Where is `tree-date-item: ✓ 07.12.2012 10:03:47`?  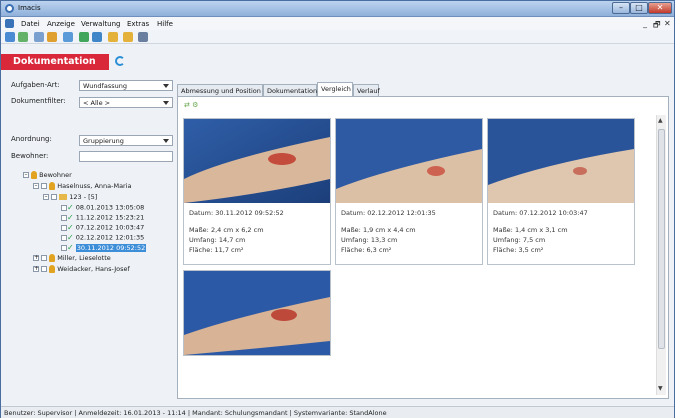
tree-date-item: ✓ 07.12.2012 10:03:47 is located at coordinates (102, 227).